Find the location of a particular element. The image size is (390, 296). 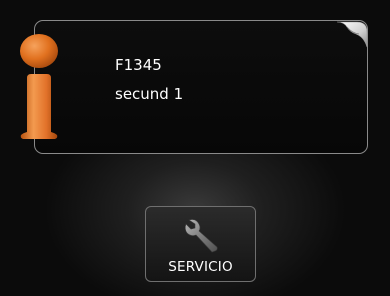

info-icon is located at coordinates (39, 86).